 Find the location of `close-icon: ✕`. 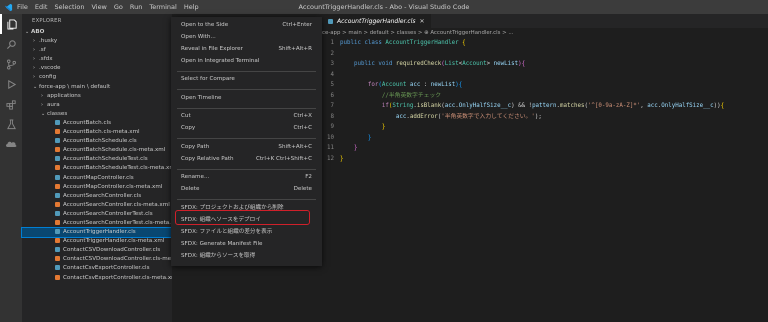

close-icon: ✕ is located at coordinates (422, 21).